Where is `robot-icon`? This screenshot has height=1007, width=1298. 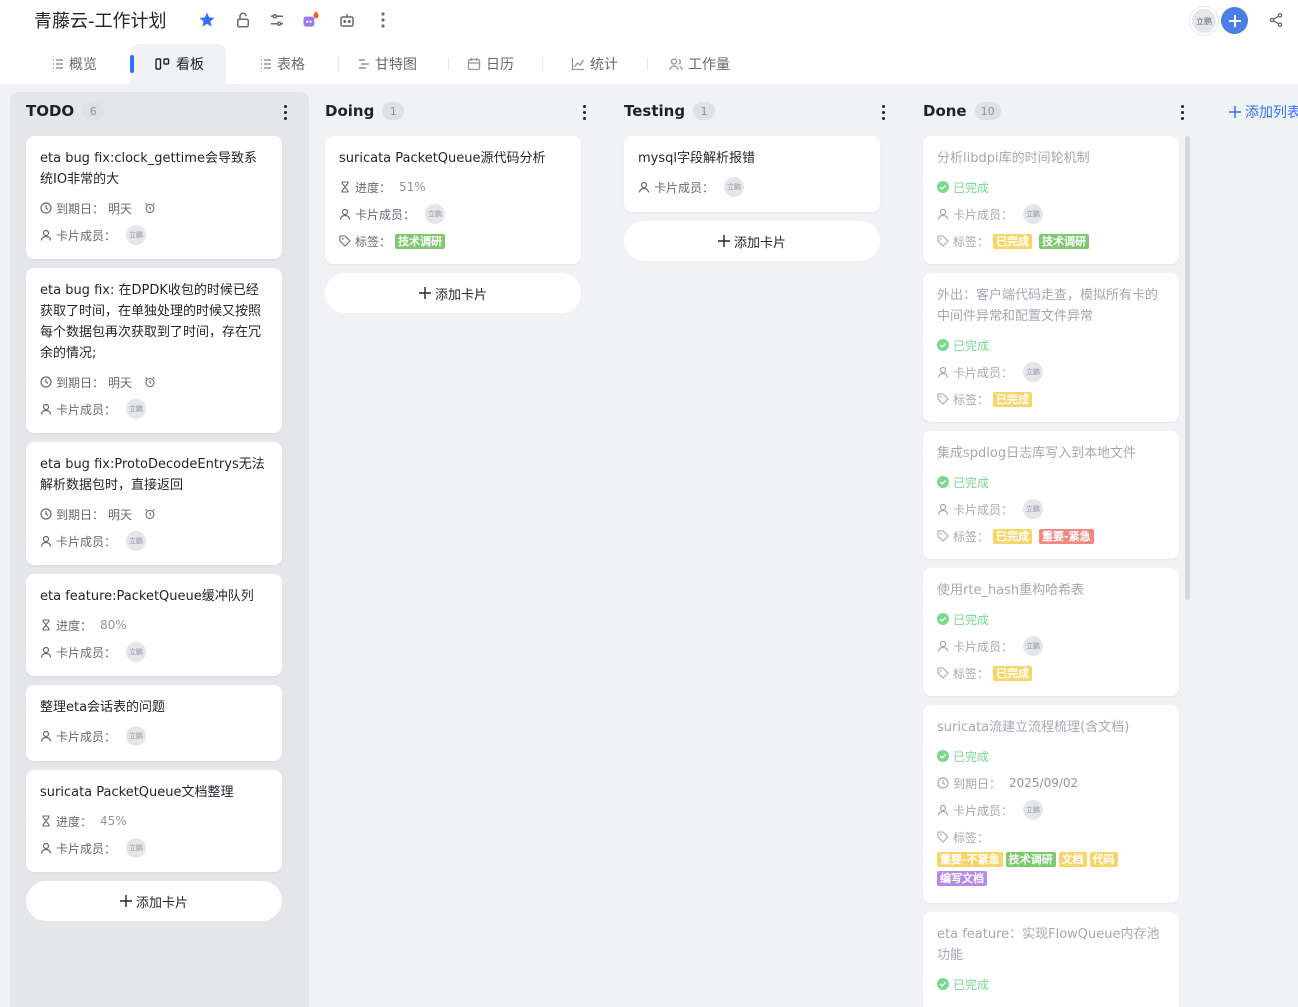 robot-icon is located at coordinates (347, 20).